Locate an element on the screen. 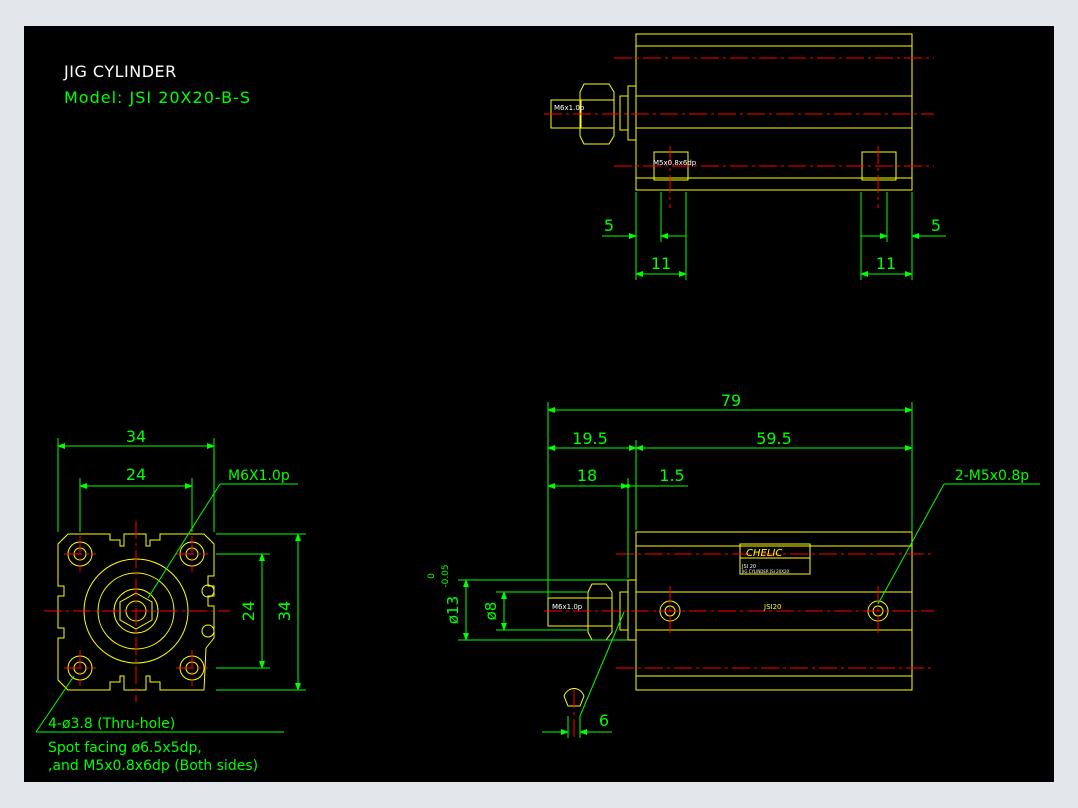 Image resolution: width=1078 pixels, height=808 pixels. dim-top-left-width: 11 is located at coordinates (661, 263).